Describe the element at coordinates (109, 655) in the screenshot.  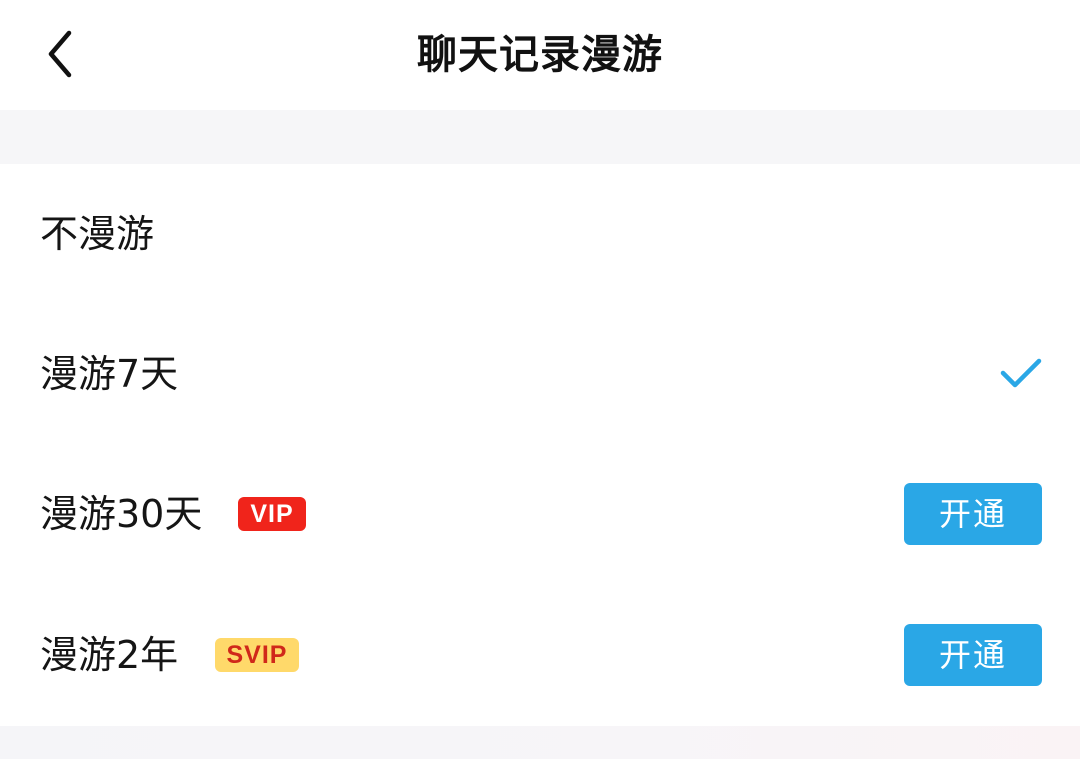
I see `option-label: 漫游2年` at that location.